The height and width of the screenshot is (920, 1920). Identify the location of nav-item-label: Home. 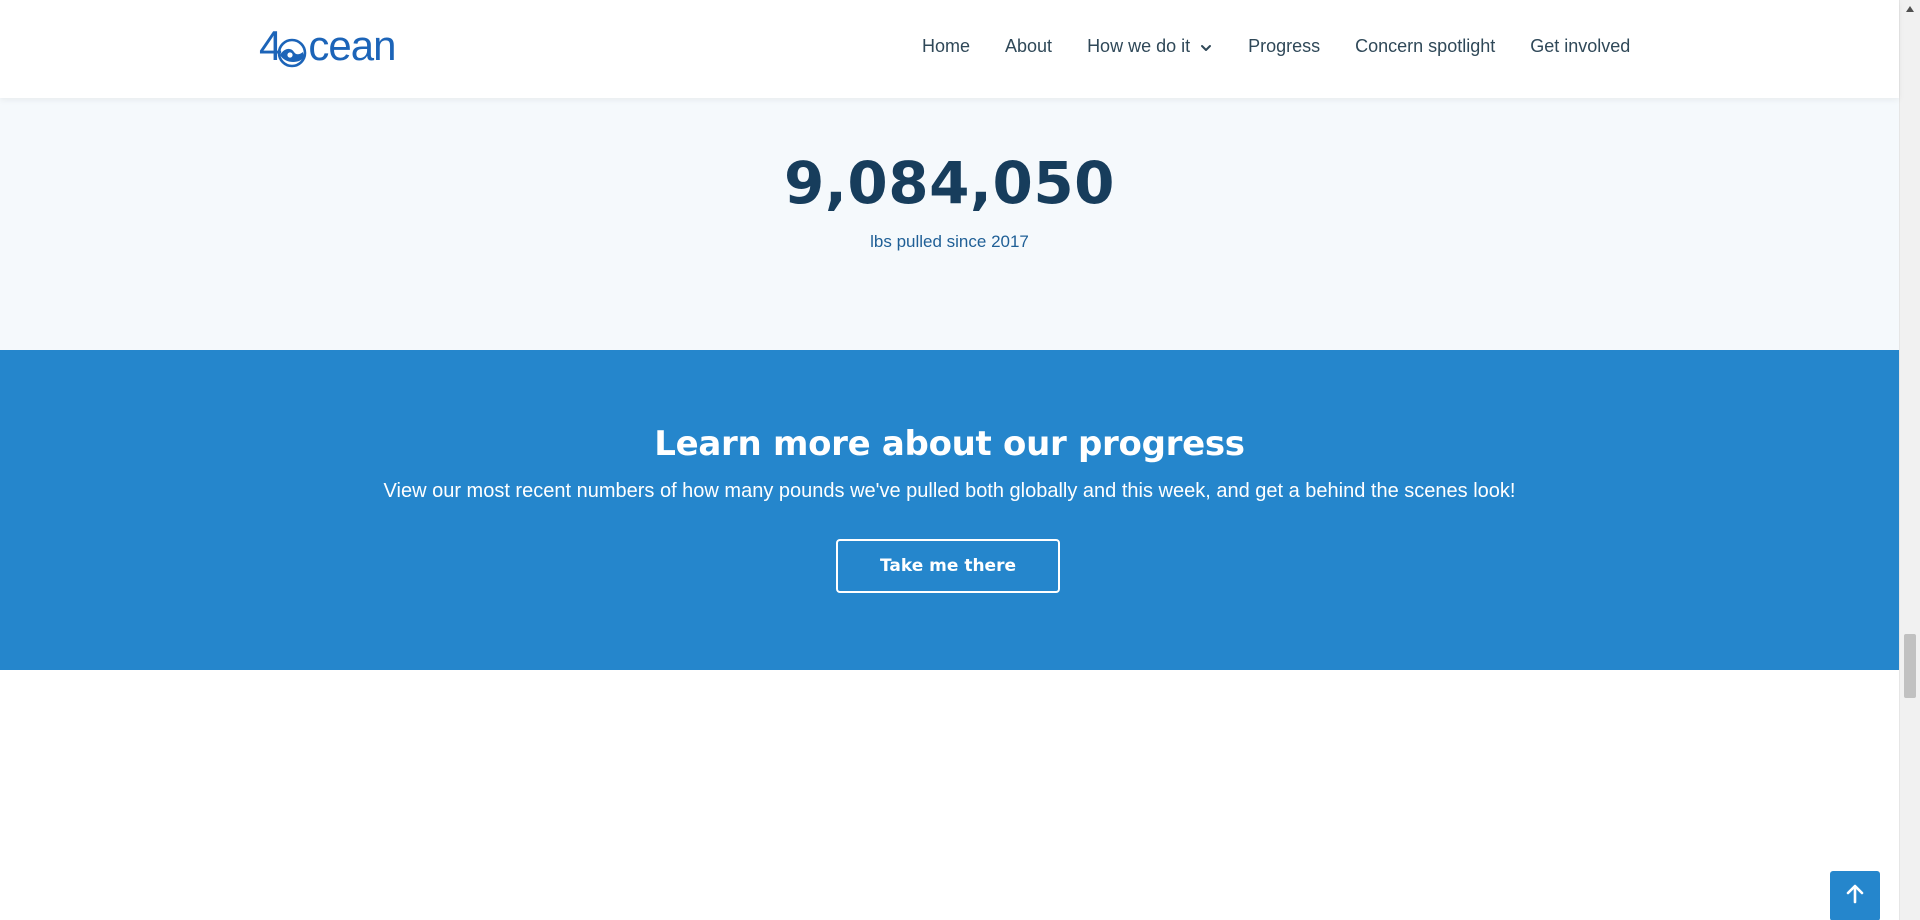
(946, 45).